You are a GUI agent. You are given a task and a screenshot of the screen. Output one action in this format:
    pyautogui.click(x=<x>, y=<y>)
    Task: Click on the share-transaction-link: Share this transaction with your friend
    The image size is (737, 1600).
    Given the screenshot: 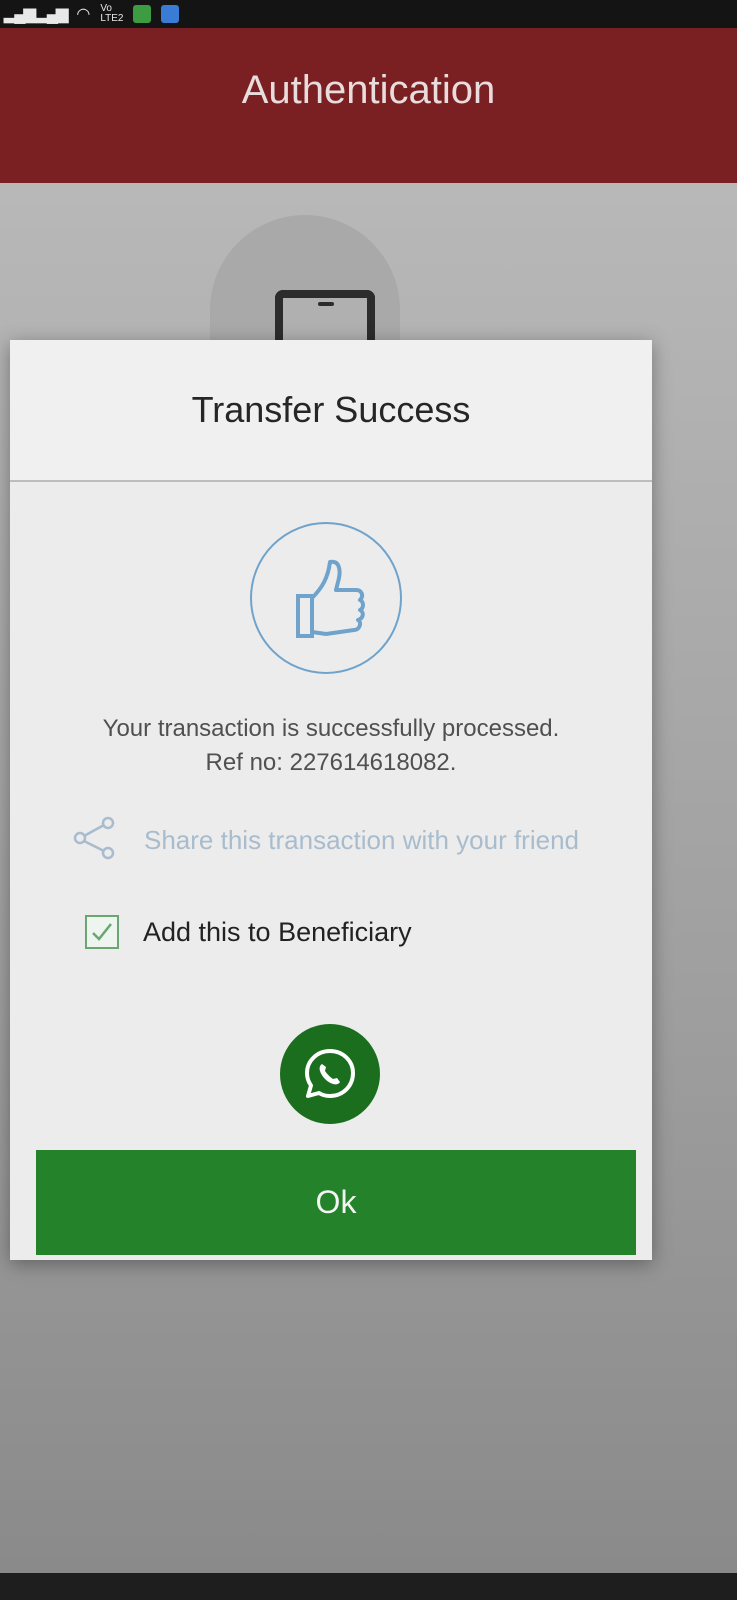 What is the action you would take?
    pyautogui.click(x=325, y=840)
    